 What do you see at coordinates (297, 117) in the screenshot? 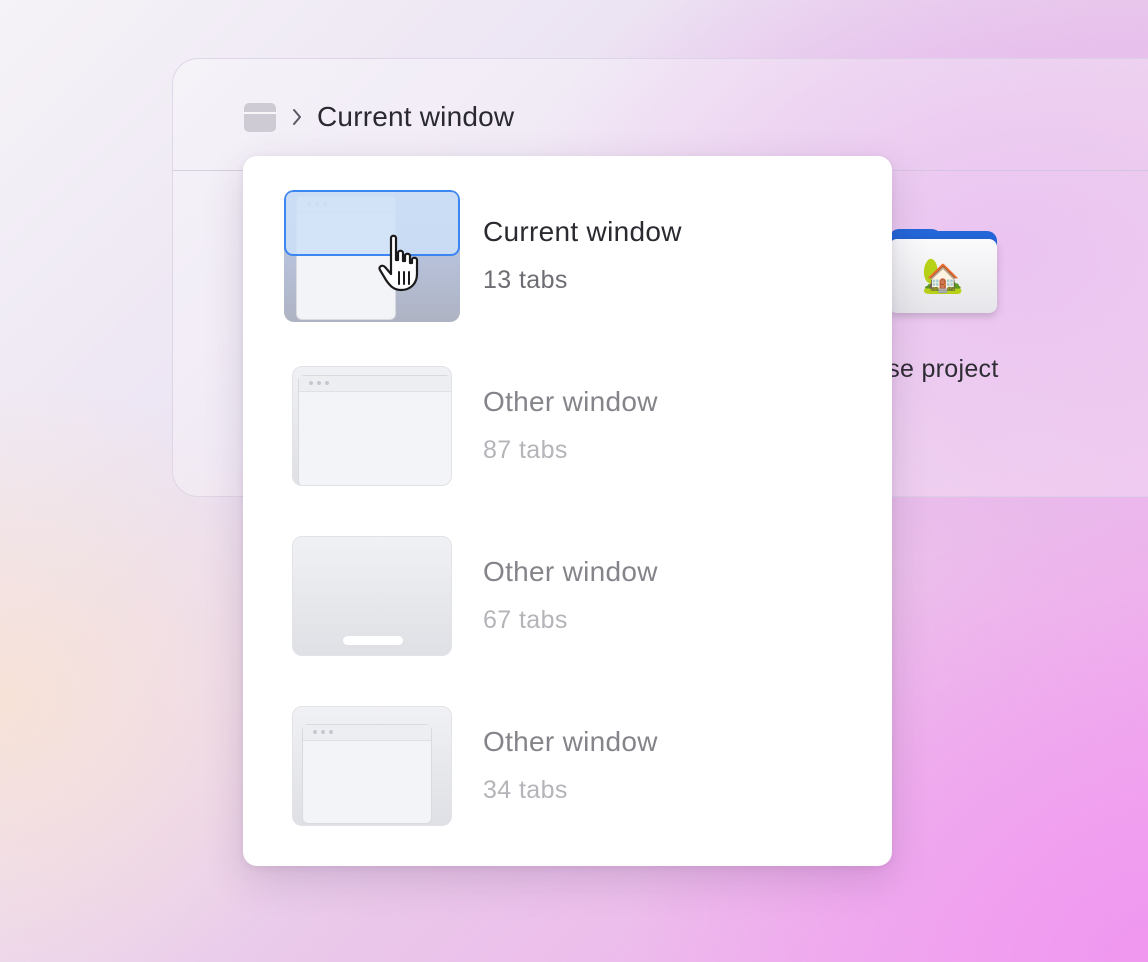
I see `chevron-right-icon` at bounding box center [297, 117].